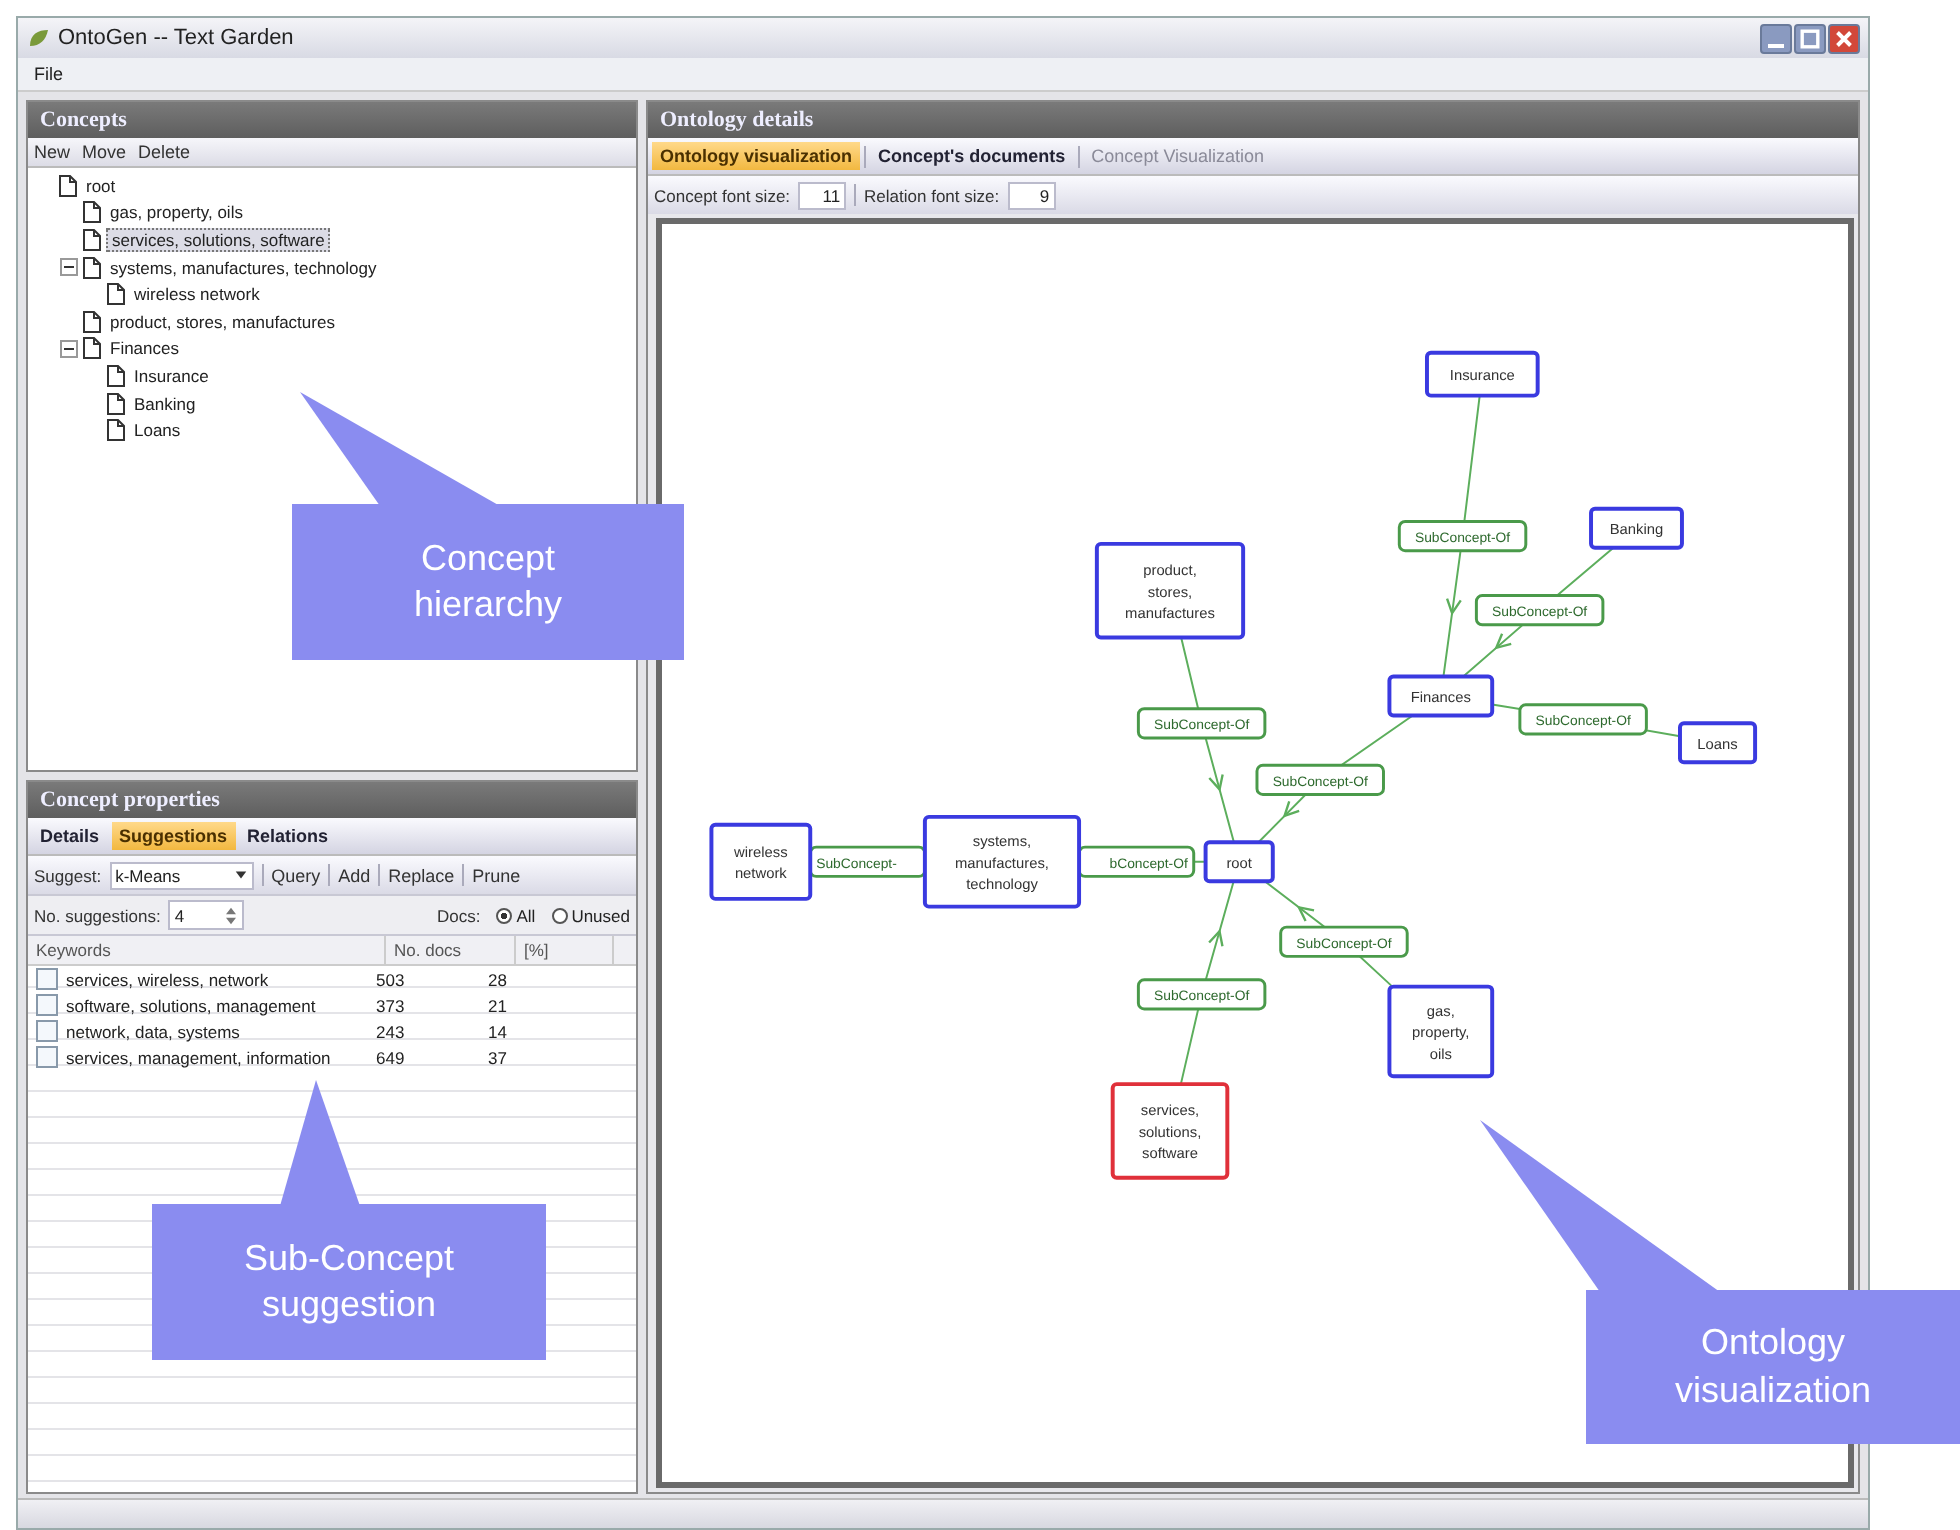 Image resolution: width=1960 pixels, height=1530 pixels. I want to click on toolbar-button: Replace, so click(421, 875).